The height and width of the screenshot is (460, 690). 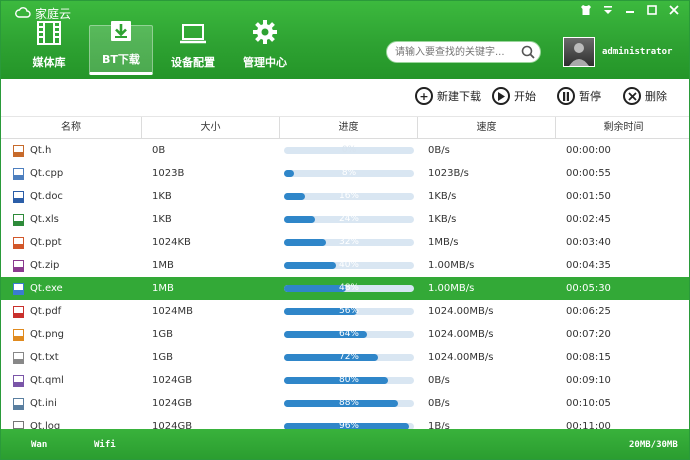 I want to click on nav-label: 设备配置, so click(x=193, y=62).